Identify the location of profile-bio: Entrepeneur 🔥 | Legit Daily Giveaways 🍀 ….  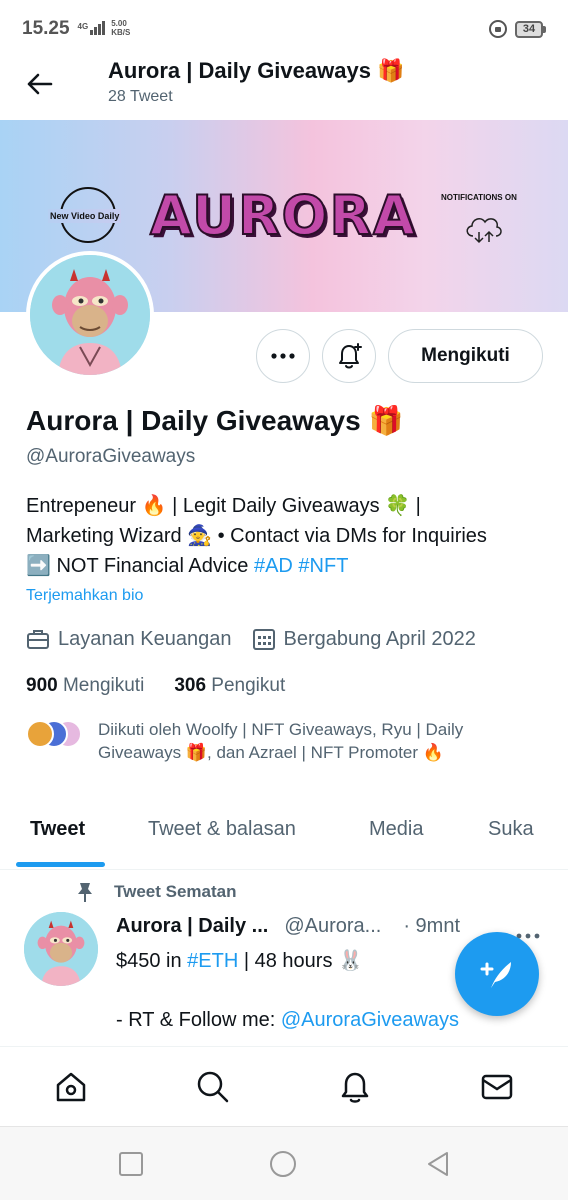
(291, 536).